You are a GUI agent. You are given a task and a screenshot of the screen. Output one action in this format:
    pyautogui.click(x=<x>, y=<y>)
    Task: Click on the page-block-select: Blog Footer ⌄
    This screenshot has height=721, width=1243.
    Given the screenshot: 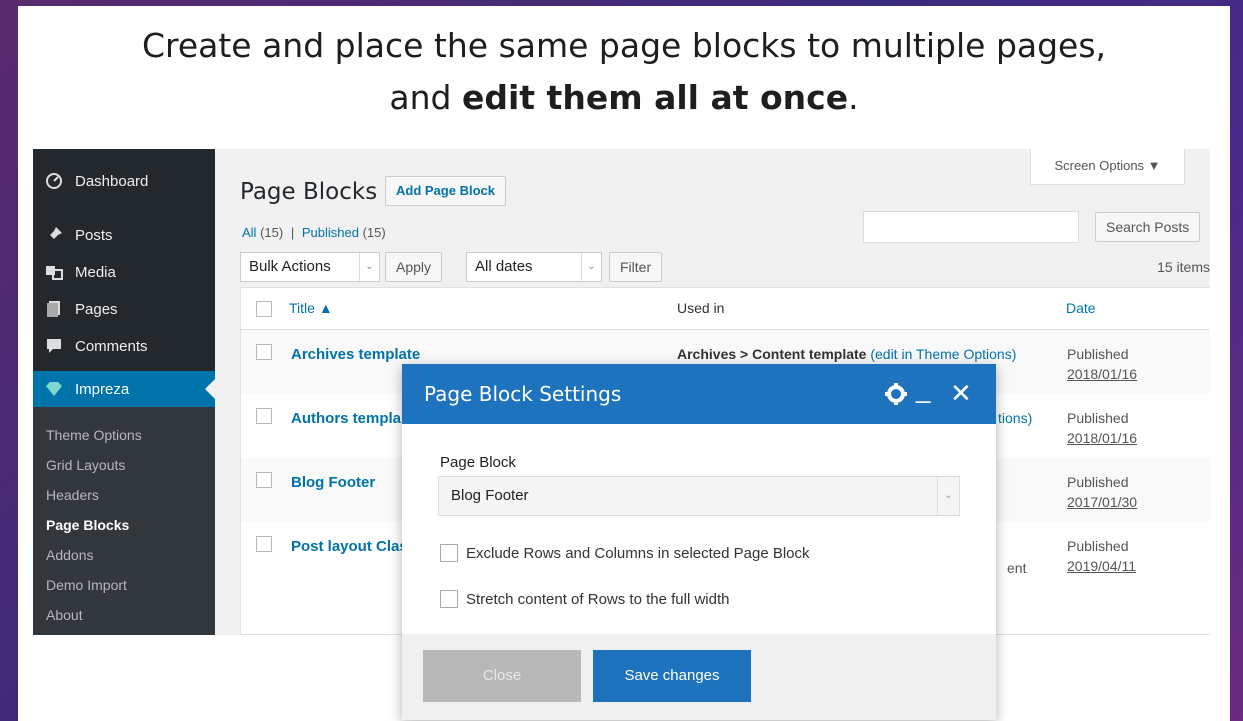 What is the action you would take?
    pyautogui.click(x=699, y=496)
    